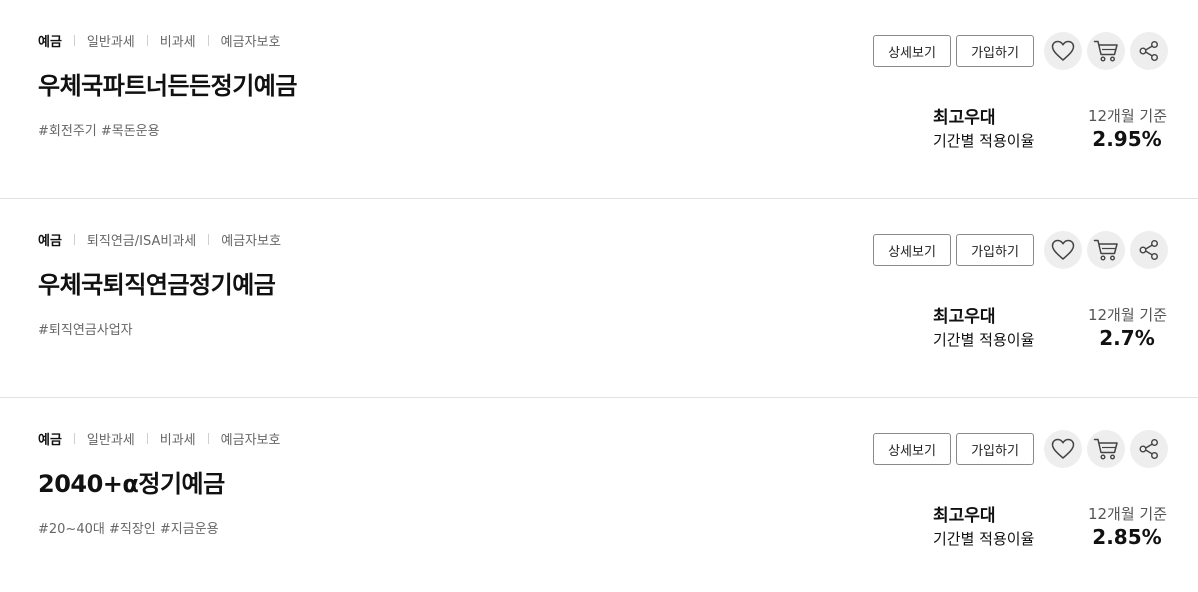 The image size is (1198, 592). What do you see at coordinates (131, 481) in the screenshot?
I see `product-title: 2040+α정기예금` at bounding box center [131, 481].